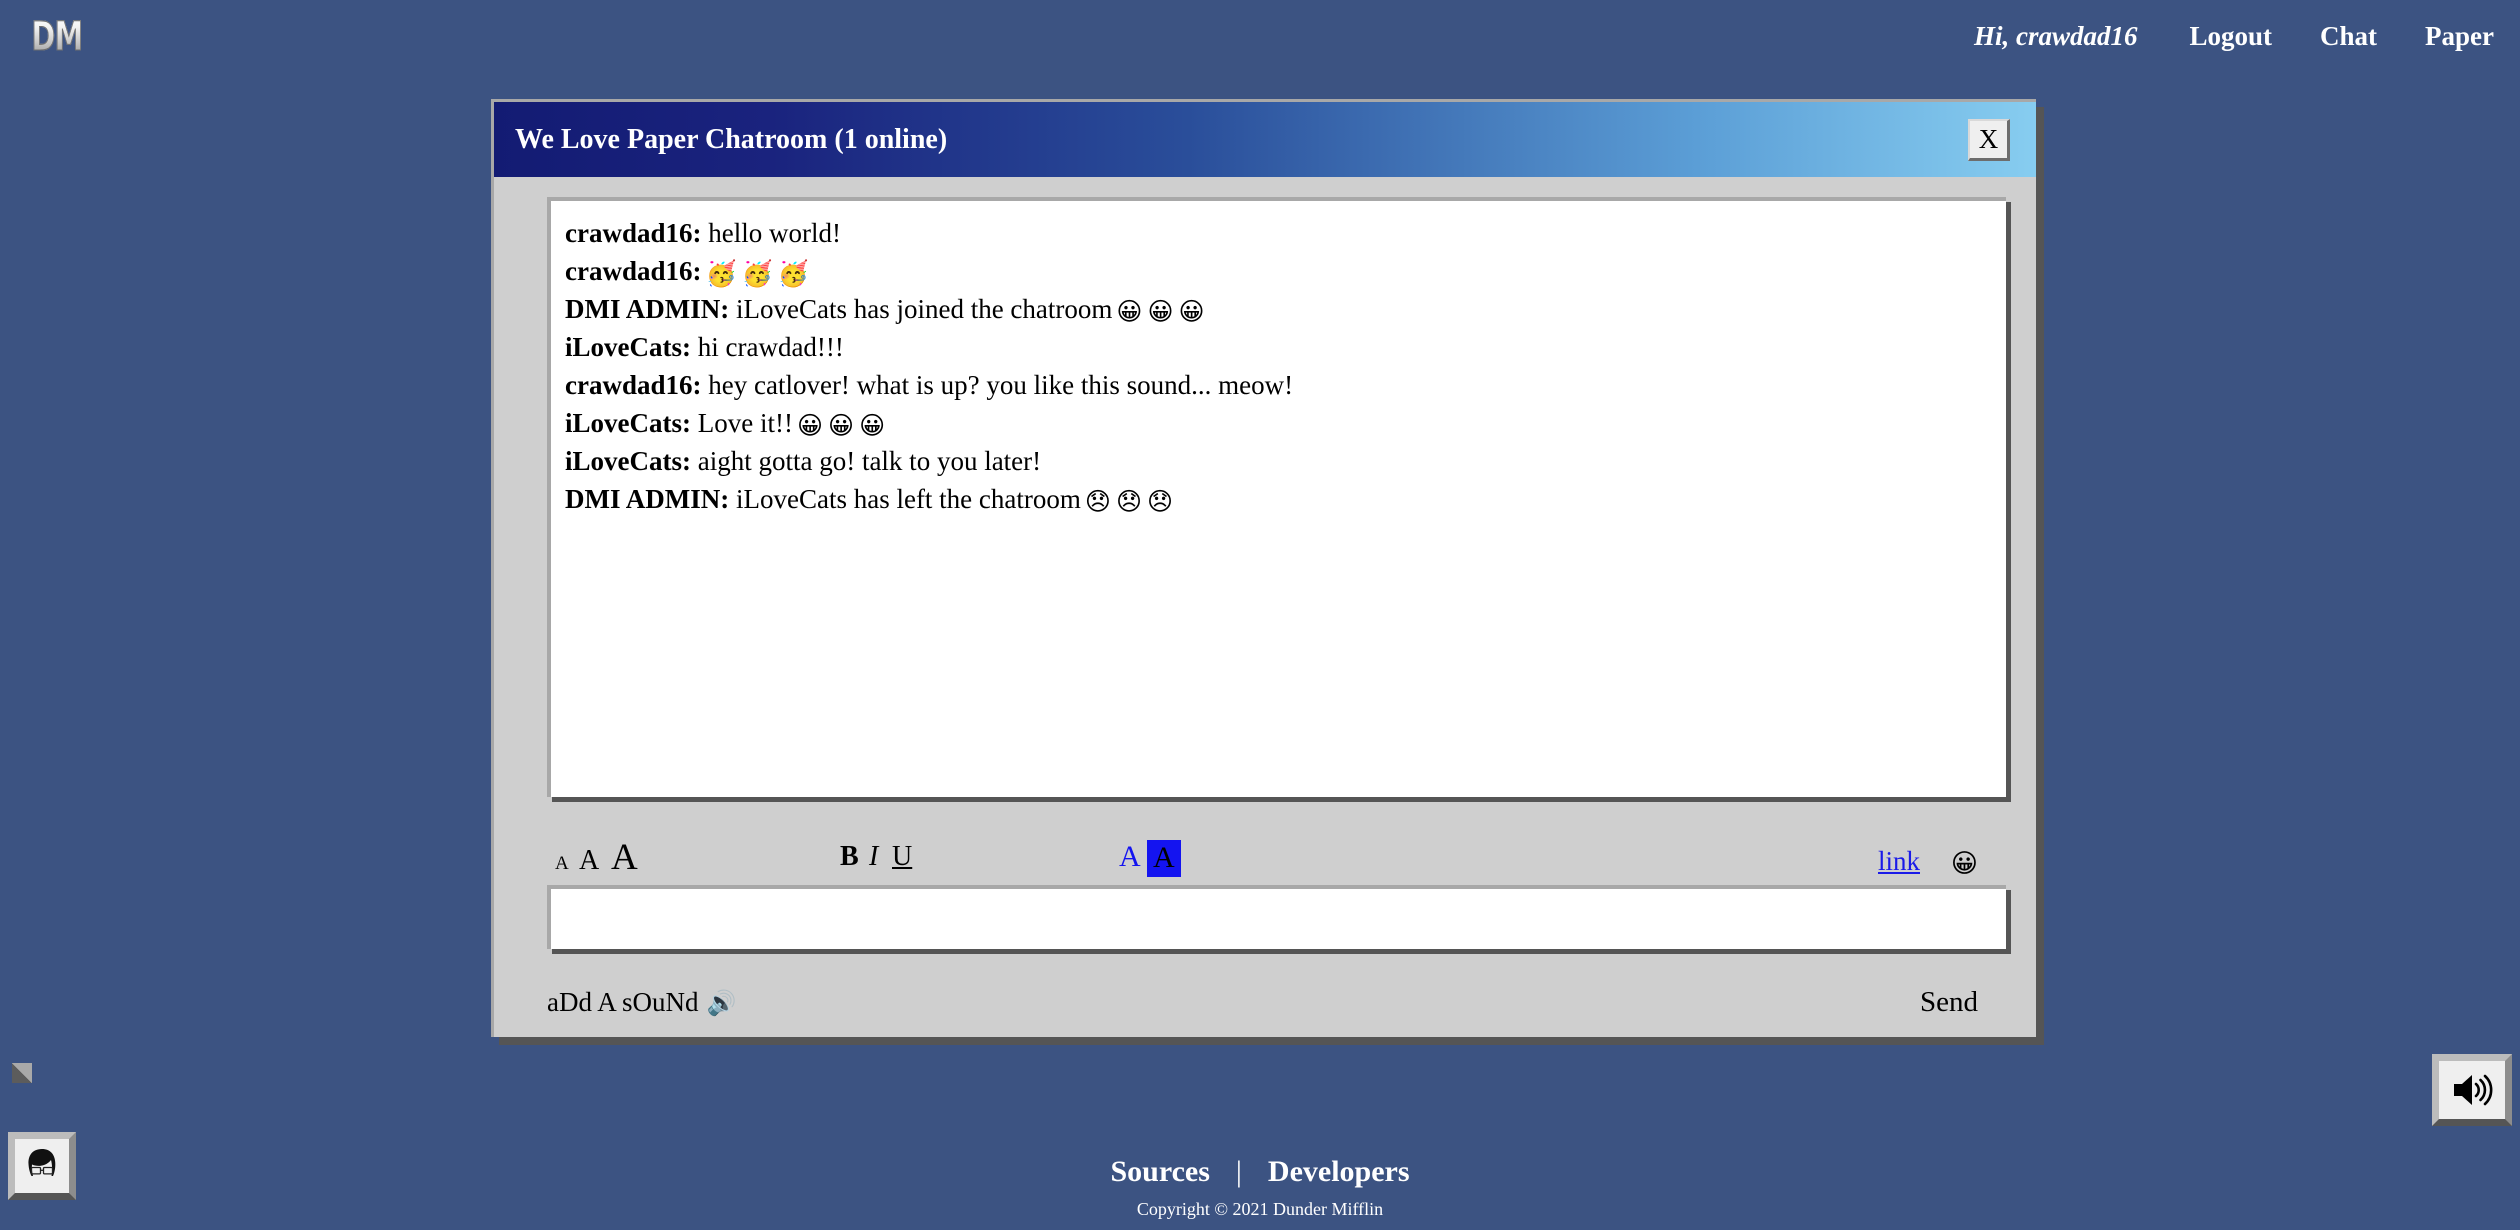 The height and width of the screenshot is (1230, 2520). What do you see at coordinates (2348, 36) in the screenshot?
I see `nav-chat: Chat` at bounding box center [2348, 36].